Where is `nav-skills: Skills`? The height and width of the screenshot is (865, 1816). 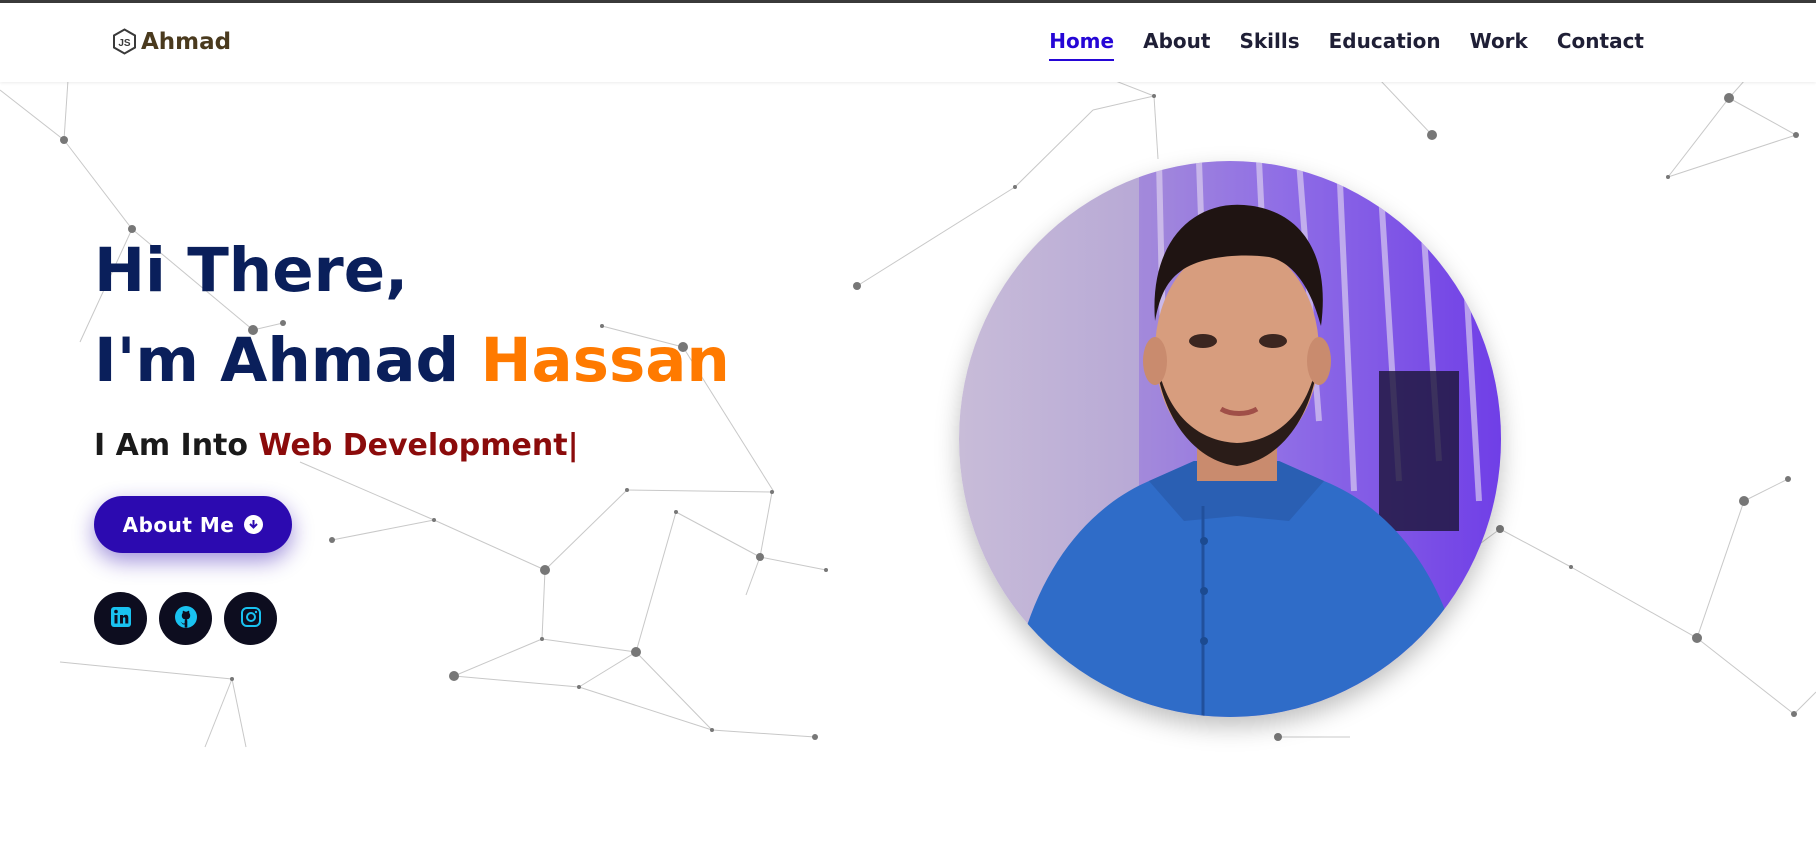
nav-skills: Skills is located at coordinates (1269, 45).